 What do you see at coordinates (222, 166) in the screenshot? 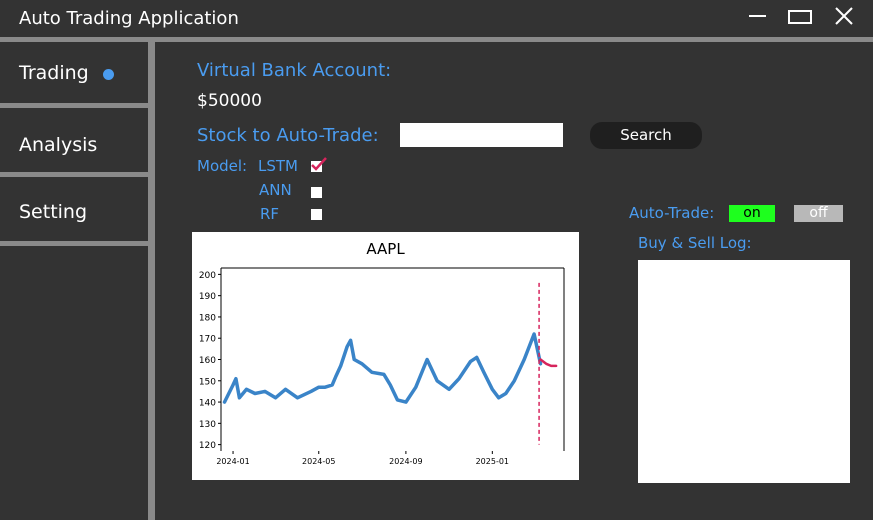
I see `model-label: Model:` at bounding box center [222, 166].